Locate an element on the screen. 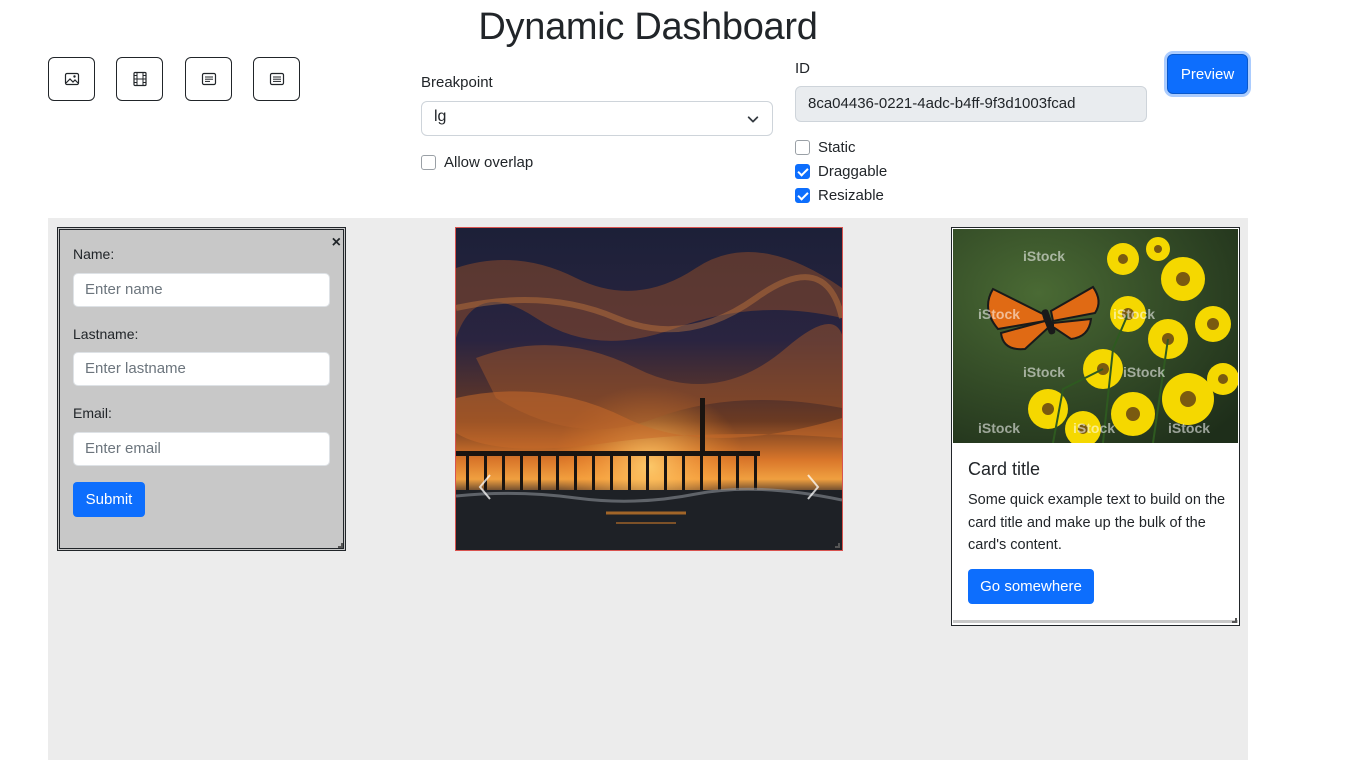 This screenshot has width=1358, height=760. resizable-checkbox is located at coordinates (802, 195).